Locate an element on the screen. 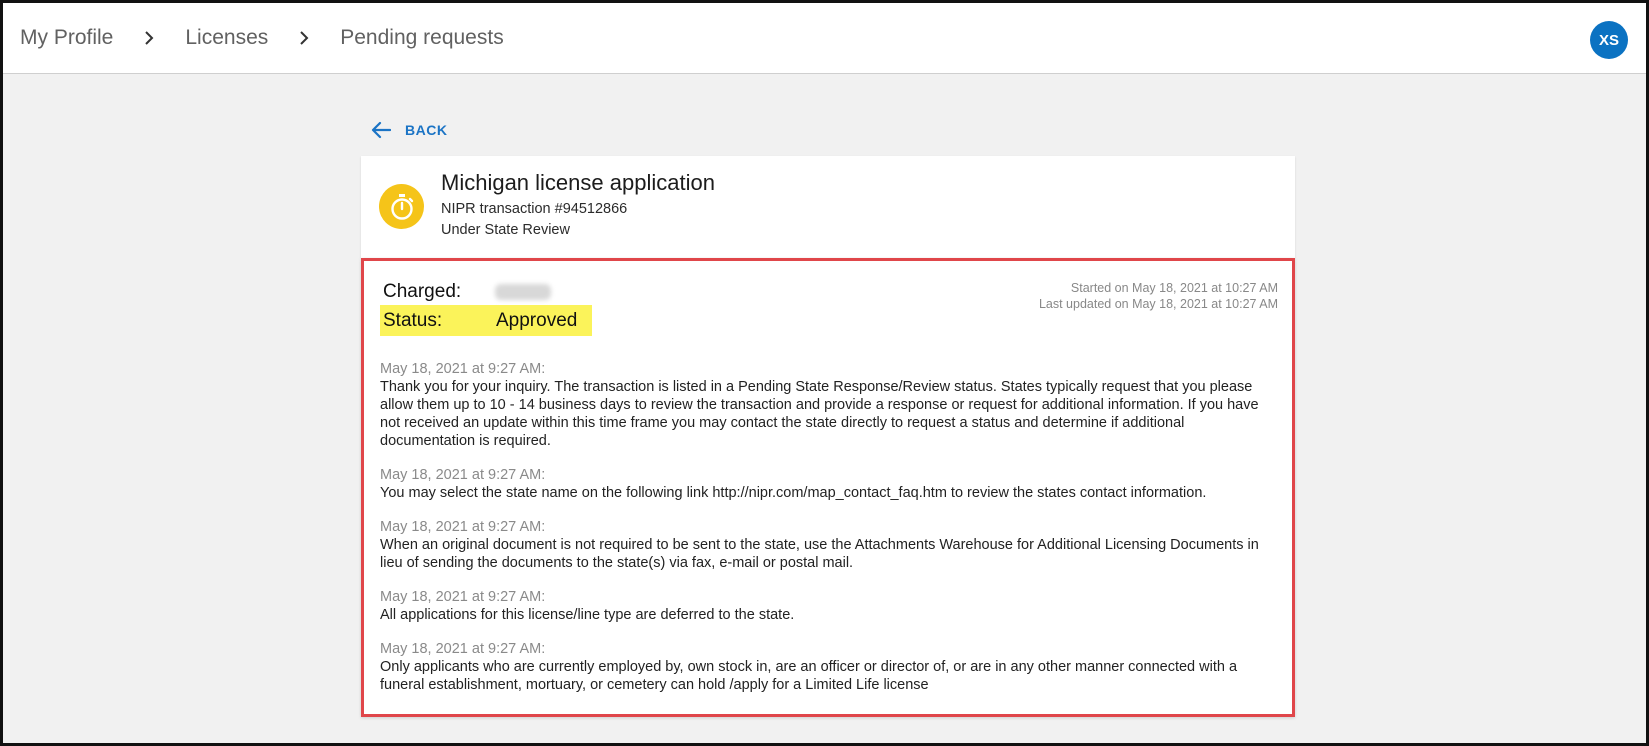  status-value: Approved is located at coordinates (537, 320).